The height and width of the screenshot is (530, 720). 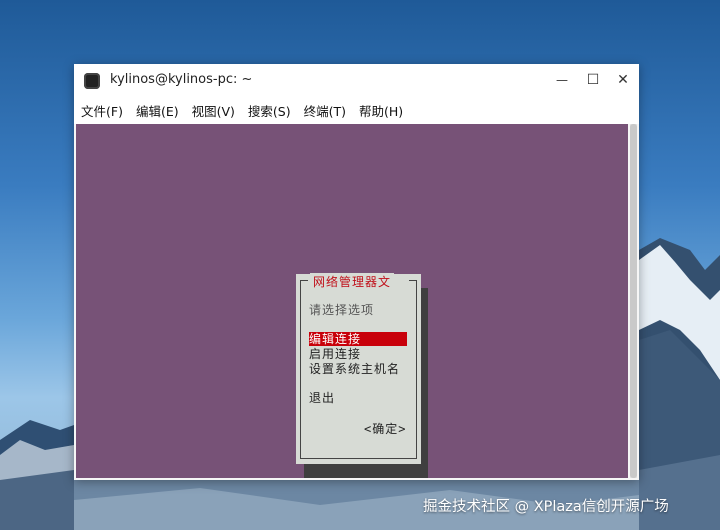 I want to click on menu-bar: 文件(F) 编辑(E) 视图(V) 搜索(S) 终端(T) 帮助(H), so click(x=356, y=110).